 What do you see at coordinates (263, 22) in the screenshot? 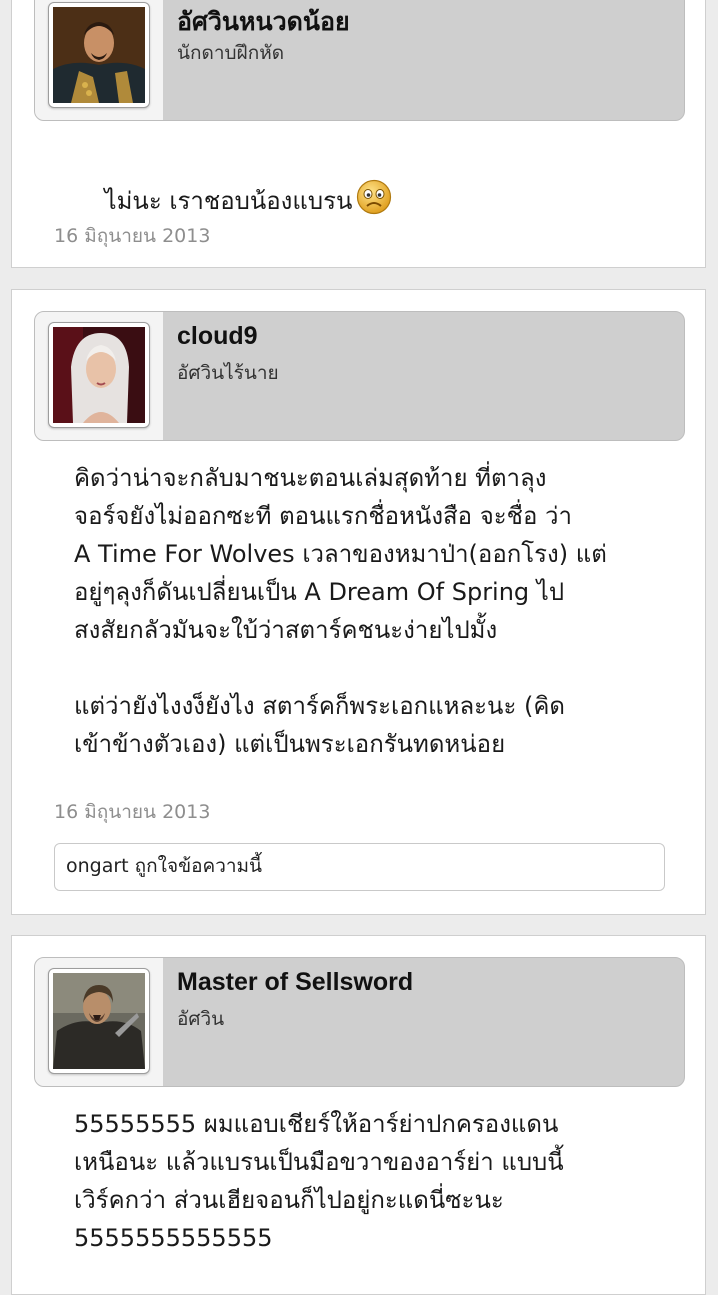
I see `author-name: อัศวินหนวดน้อย` at bounding box center [263, 22].